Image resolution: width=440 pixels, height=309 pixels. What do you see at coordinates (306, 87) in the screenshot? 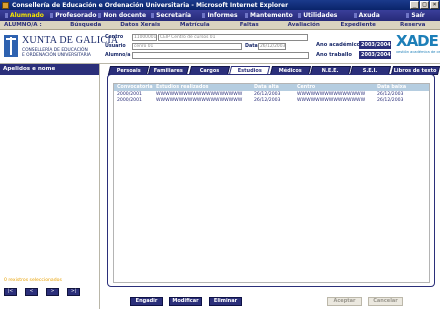
I see `column-centro: Centro` at bounding box center [306, 87].